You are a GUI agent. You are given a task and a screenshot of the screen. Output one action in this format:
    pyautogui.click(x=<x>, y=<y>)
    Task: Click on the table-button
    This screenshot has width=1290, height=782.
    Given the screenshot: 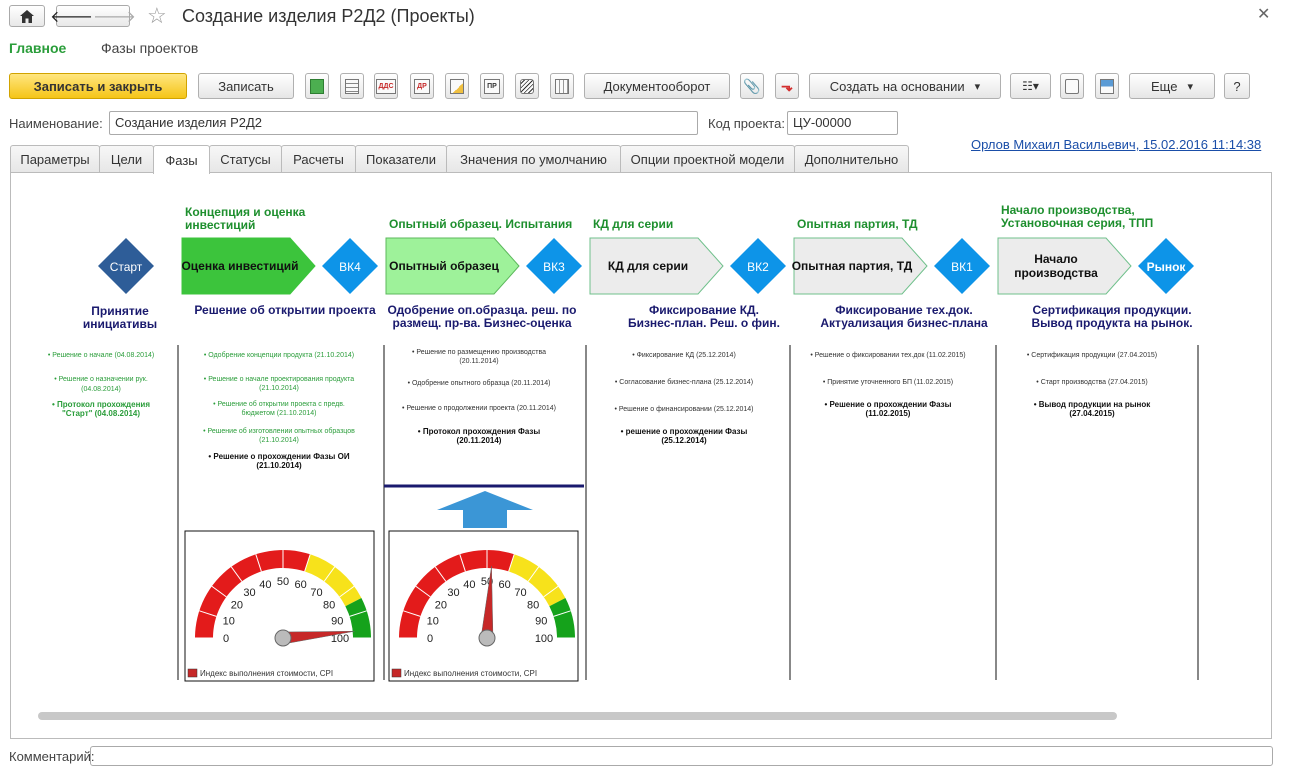 What is the action you would take?
    pyautogui.click(x=562, y=86)
    